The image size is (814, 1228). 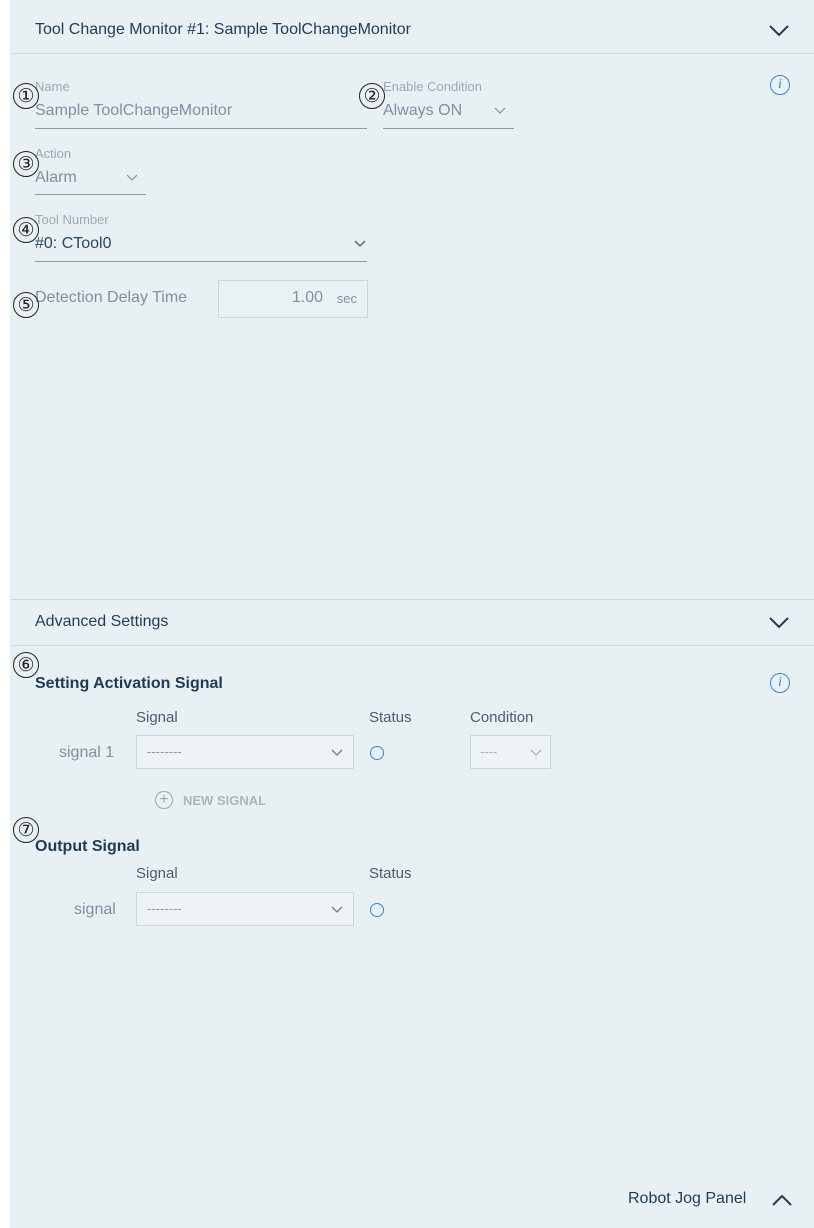 What do you see at coordinates (782, 1200) in the screenshot?
I see `chevron-up-icon` at bounding box center [782, 1200].